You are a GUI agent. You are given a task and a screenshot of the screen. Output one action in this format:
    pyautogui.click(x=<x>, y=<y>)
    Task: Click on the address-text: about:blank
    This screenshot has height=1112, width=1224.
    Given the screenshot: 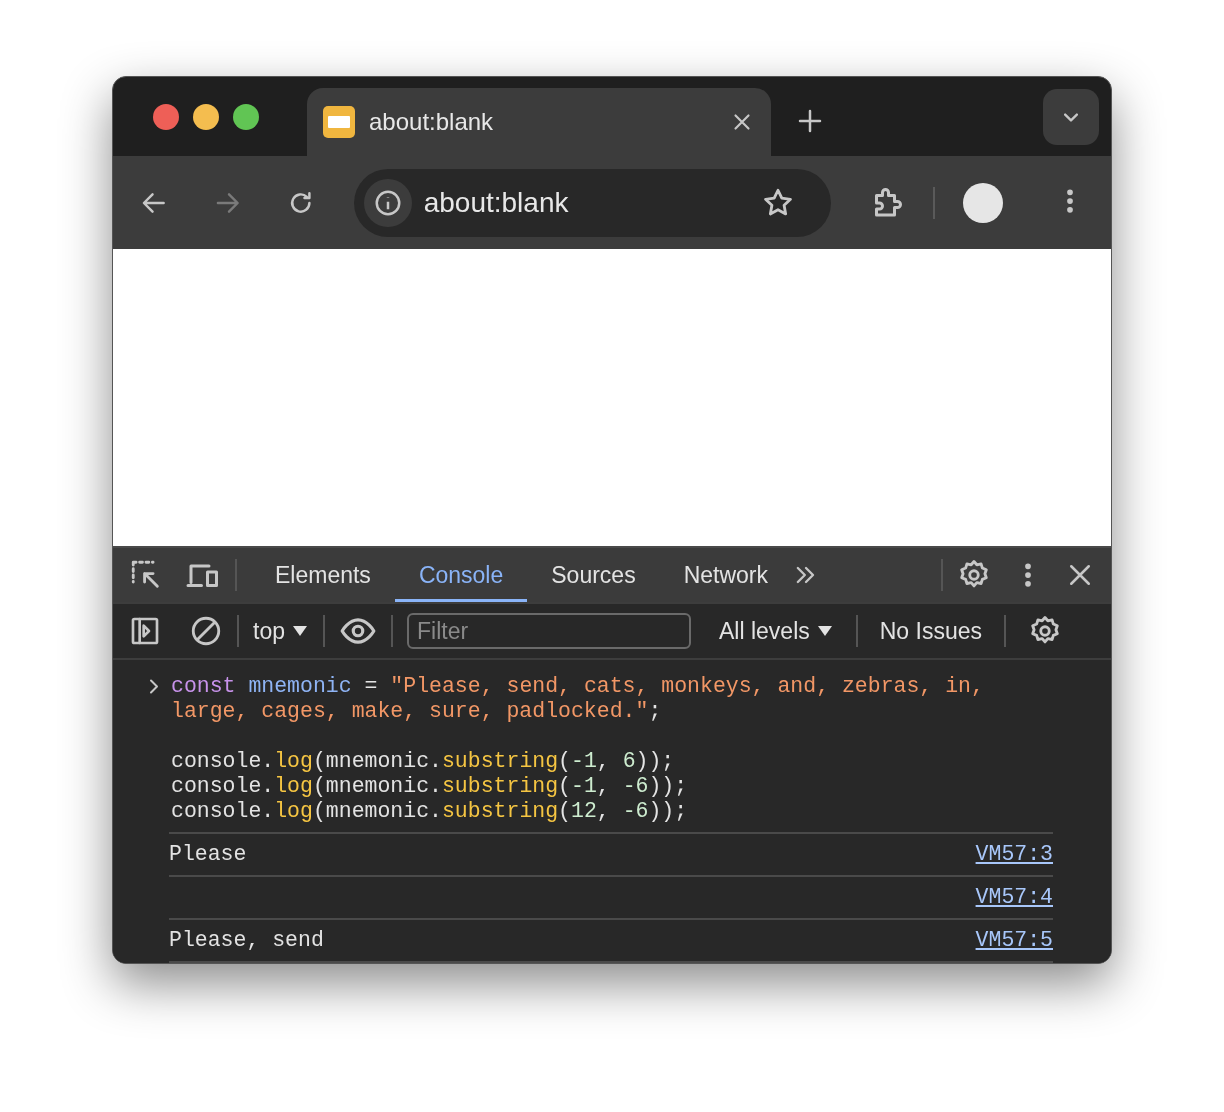 What is the action you would take?
    pyautogui.click(x=496, y=202)
    